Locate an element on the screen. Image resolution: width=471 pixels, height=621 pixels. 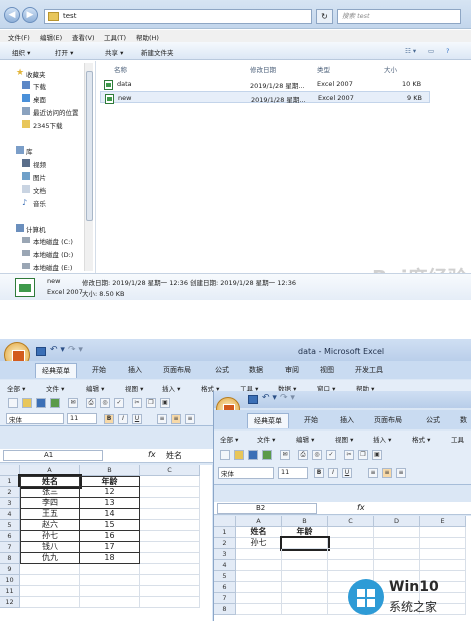
file-row-selected: new 2019/1/28 星期... Excel 2007 9 KB is located at coordinates (265, 97).